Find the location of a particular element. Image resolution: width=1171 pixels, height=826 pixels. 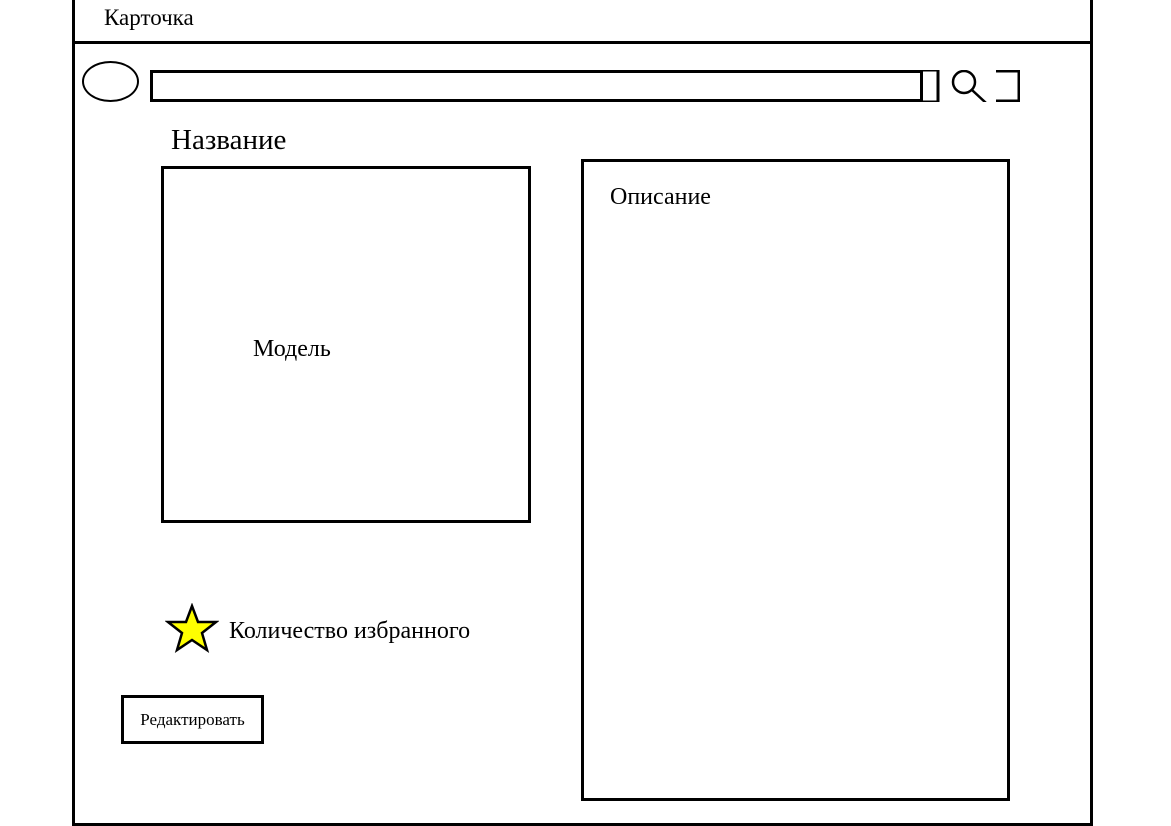

search-input is located at coordinates (536, 86).